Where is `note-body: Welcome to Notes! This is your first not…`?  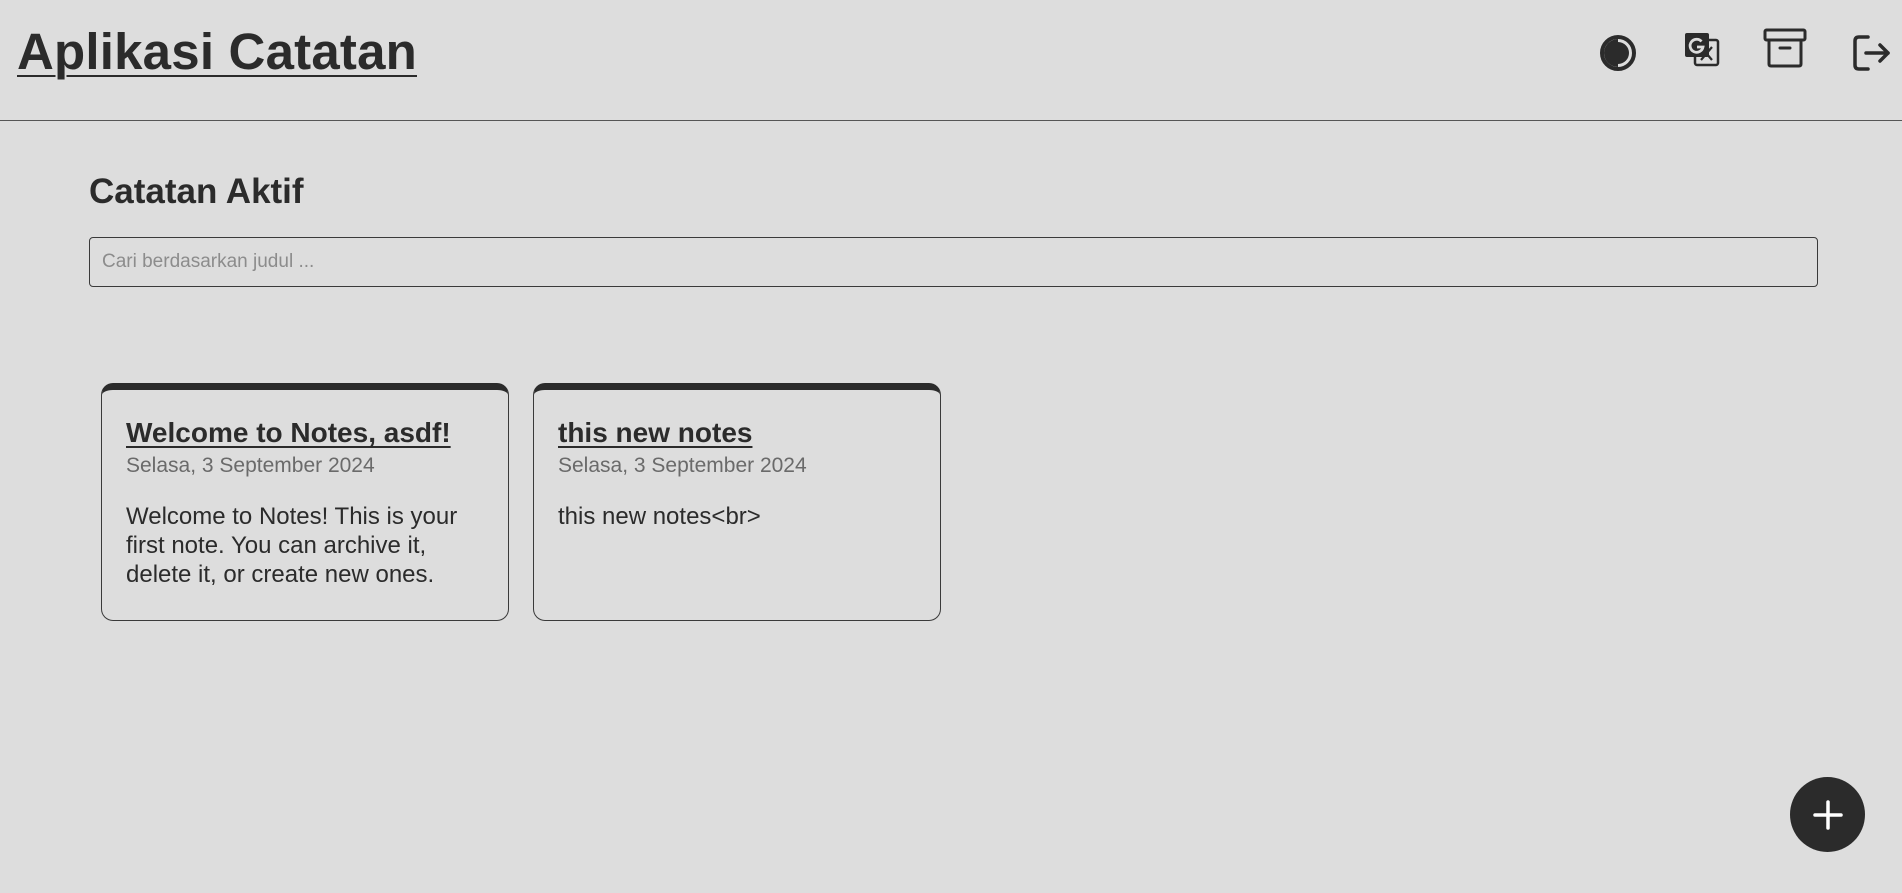 note-body: Welcome to Notes! This is your first not… is located at coordinates (292, 545).